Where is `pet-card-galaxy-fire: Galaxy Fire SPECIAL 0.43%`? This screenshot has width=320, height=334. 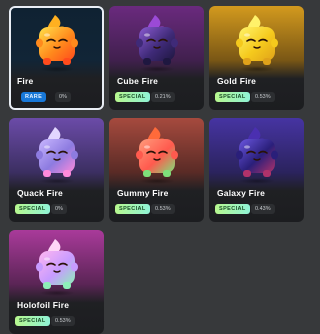 pet-card-galaxy-fire: Galaxy Fire SPECIAL 0.43% is located at coordinates (256, 170).